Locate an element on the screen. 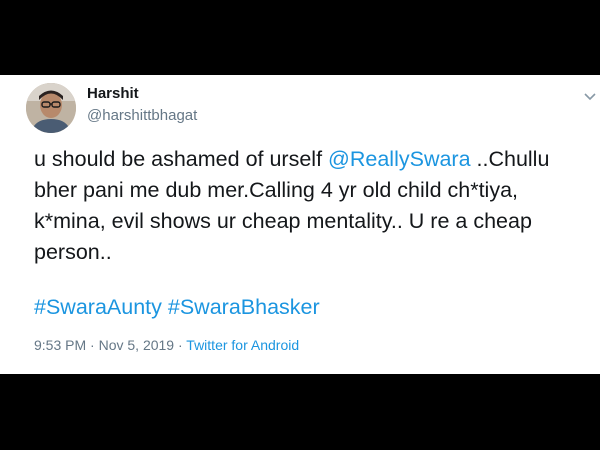 The width and height of the screenshot is (600, 450). avatar is located at coordinates (51, 108).